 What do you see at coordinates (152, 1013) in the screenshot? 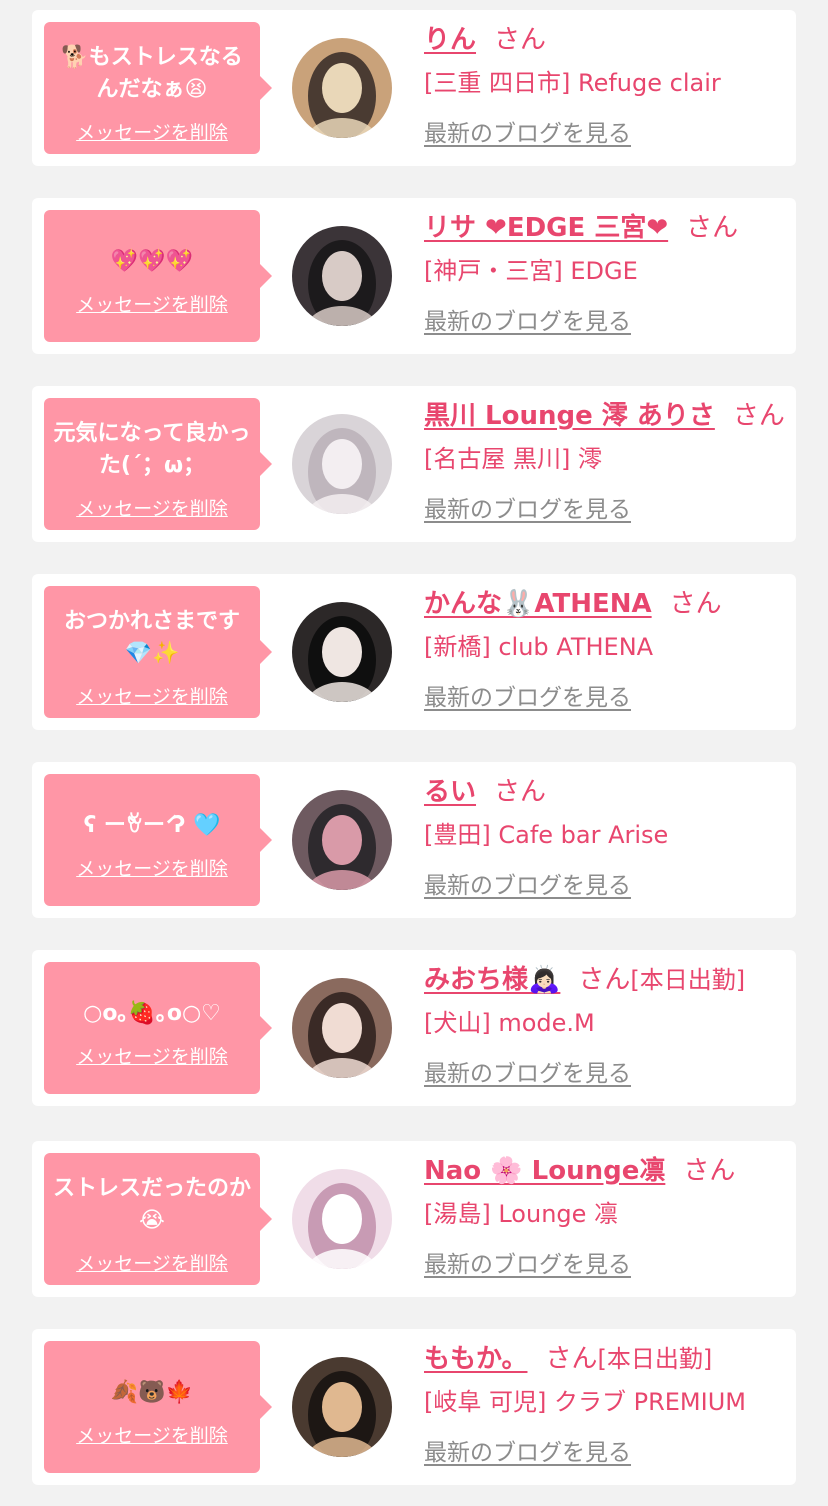
I see `message-text: ○o｡🍓｡o○♡` at bounding box center [152, 1013].